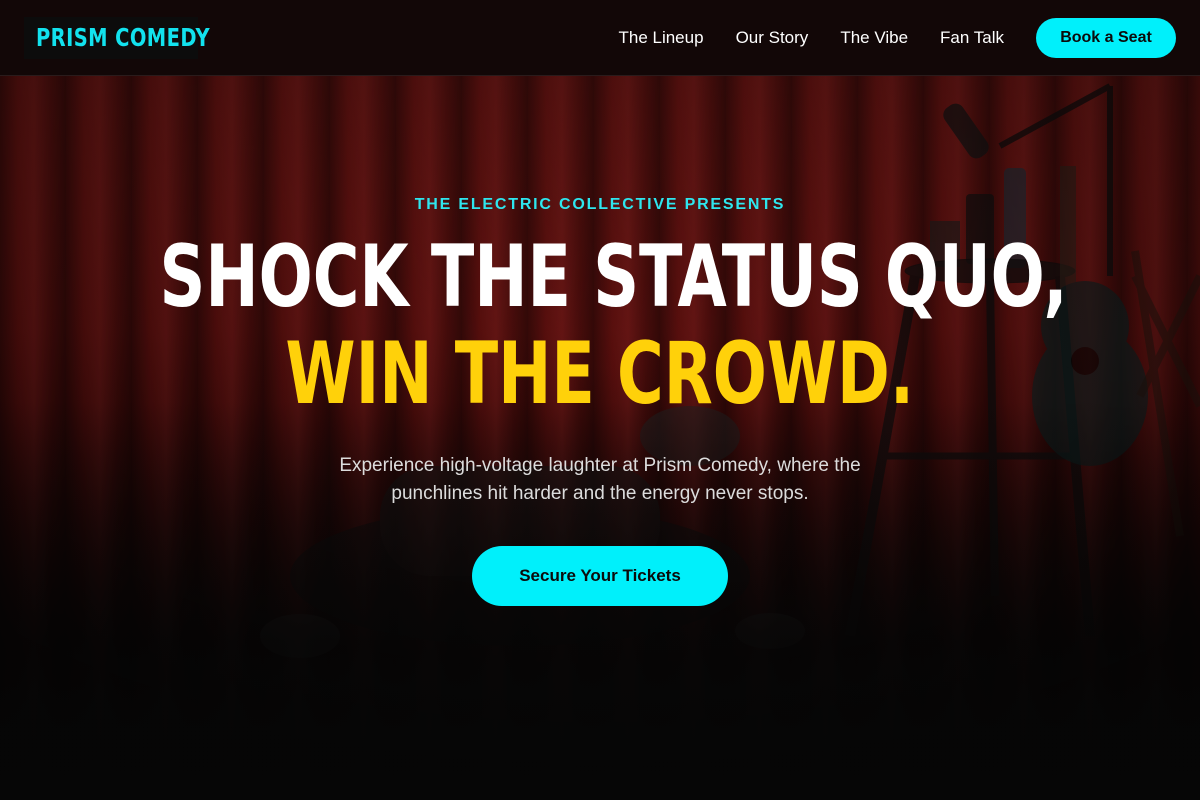 Image resolution: width=1200 pixels, height=800 pixels. I want to click on nav-link-lineup: The Lineup, so click(660, 38).